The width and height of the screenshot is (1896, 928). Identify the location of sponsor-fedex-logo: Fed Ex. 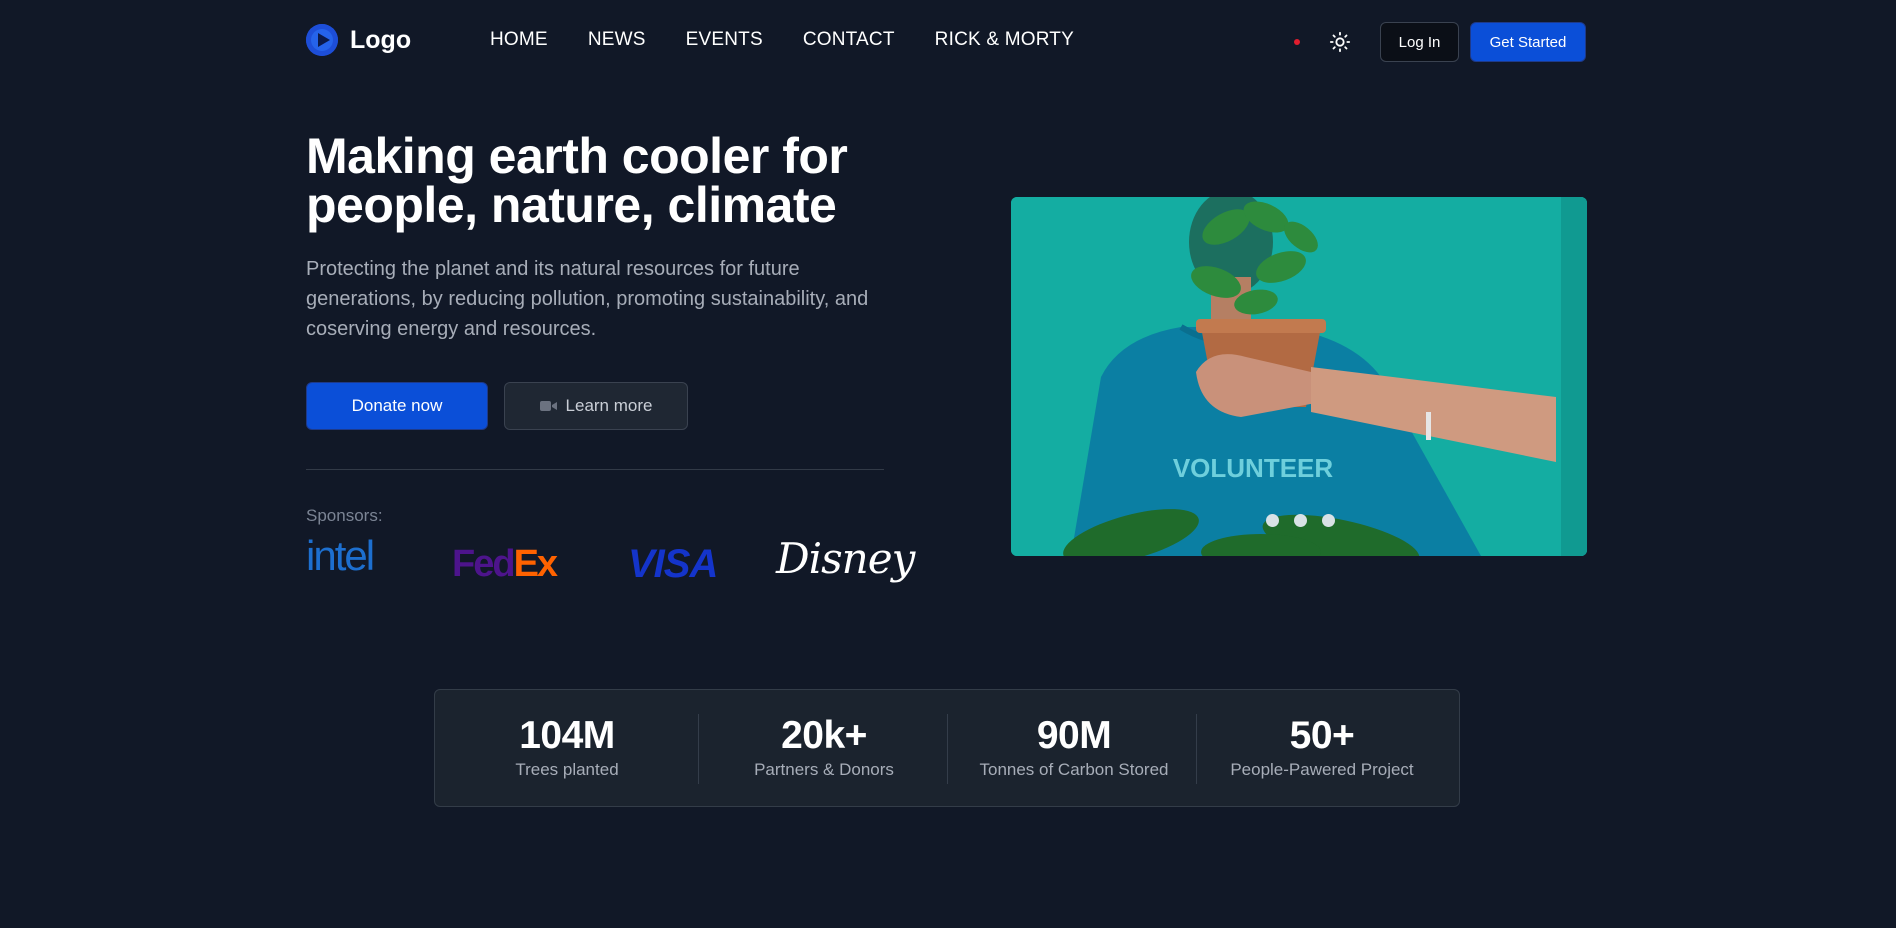
(505, 564).